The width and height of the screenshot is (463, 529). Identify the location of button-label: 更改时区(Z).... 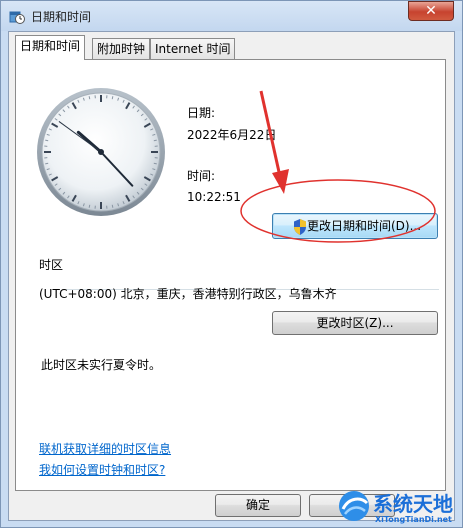
(354, 323).